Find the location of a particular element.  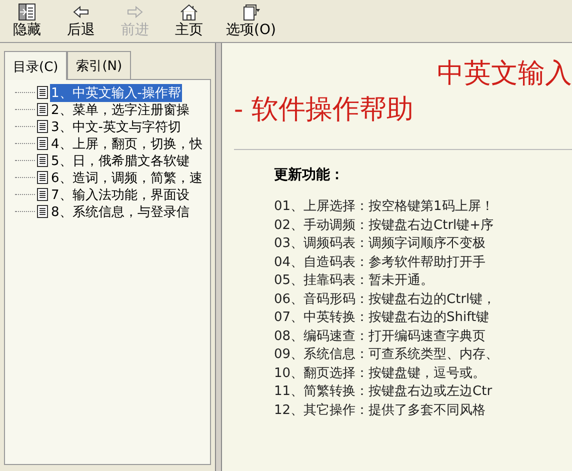

feature-line: 07、中英转换：按键盘右边的Shift键 is located at coordinates (382, 318).